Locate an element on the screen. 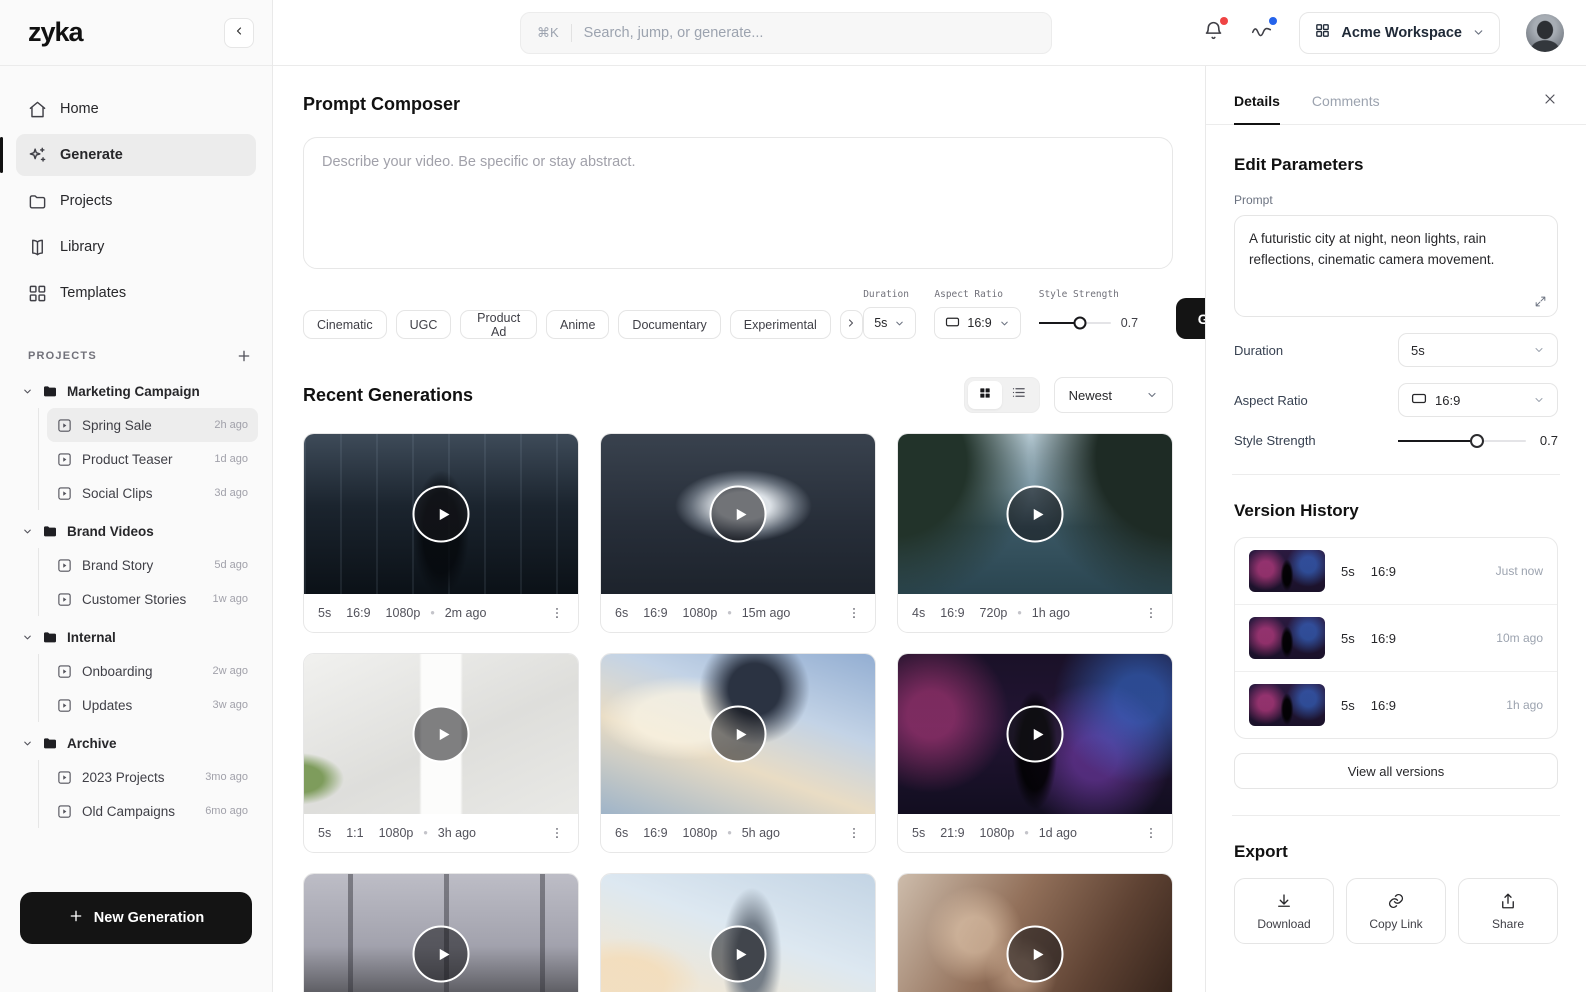  panel-duration-select: 5s is located at coordinates (1478, 350).